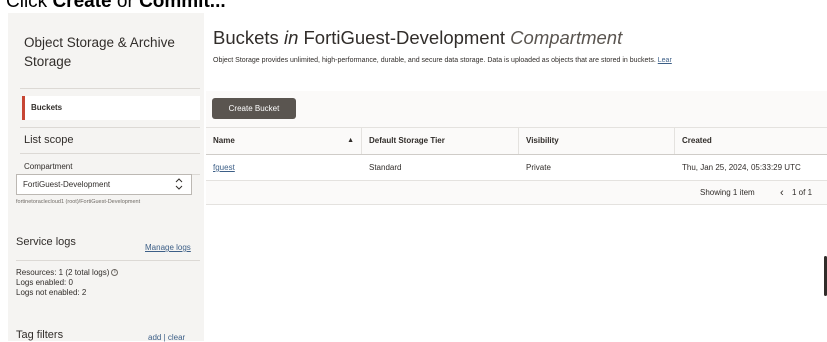 This screenshot has height=342, width=827. What do you see at coordinates (284, 167) in the screenshot?
I see `bucket-name-link: fguest` at bounding box center [284, 167].